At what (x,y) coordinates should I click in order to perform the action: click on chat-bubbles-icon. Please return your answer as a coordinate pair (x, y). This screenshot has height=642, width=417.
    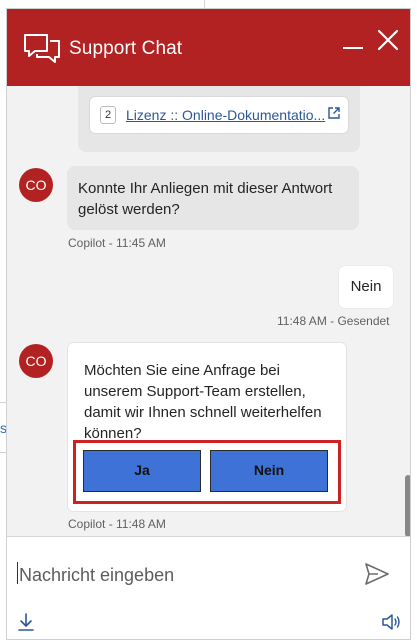
    Looking at the image, I should click on (42, 48).